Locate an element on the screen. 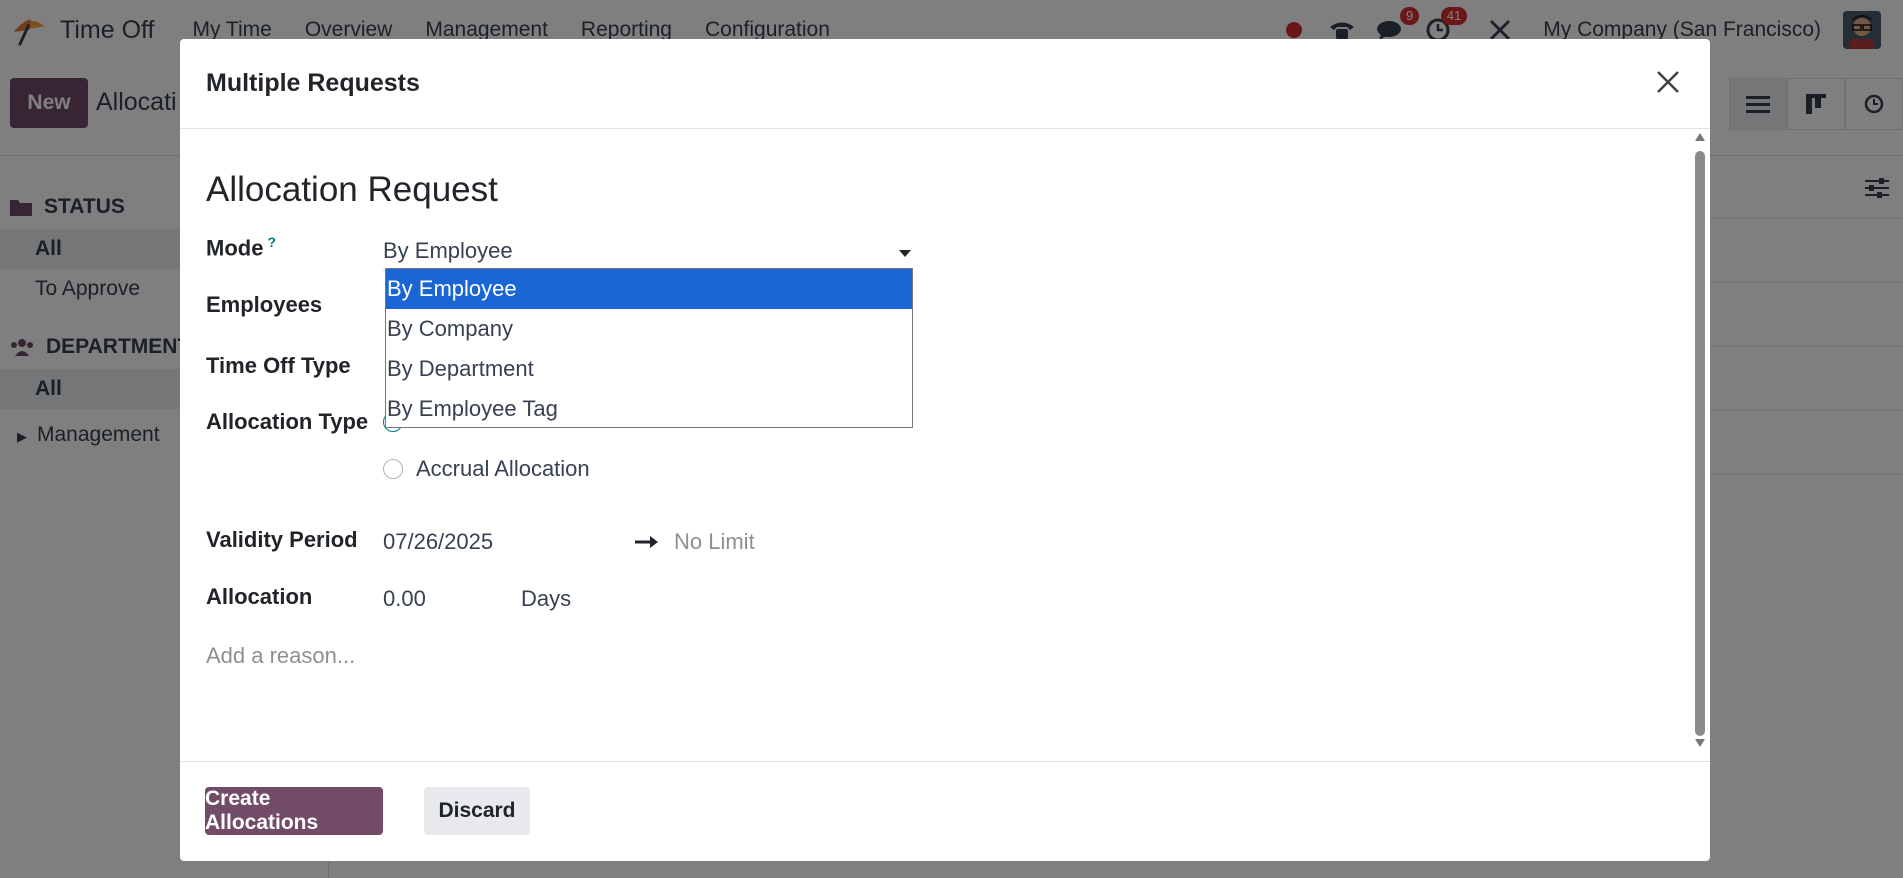  mode-select-value: By Employee is located at coordinates (448, 250).